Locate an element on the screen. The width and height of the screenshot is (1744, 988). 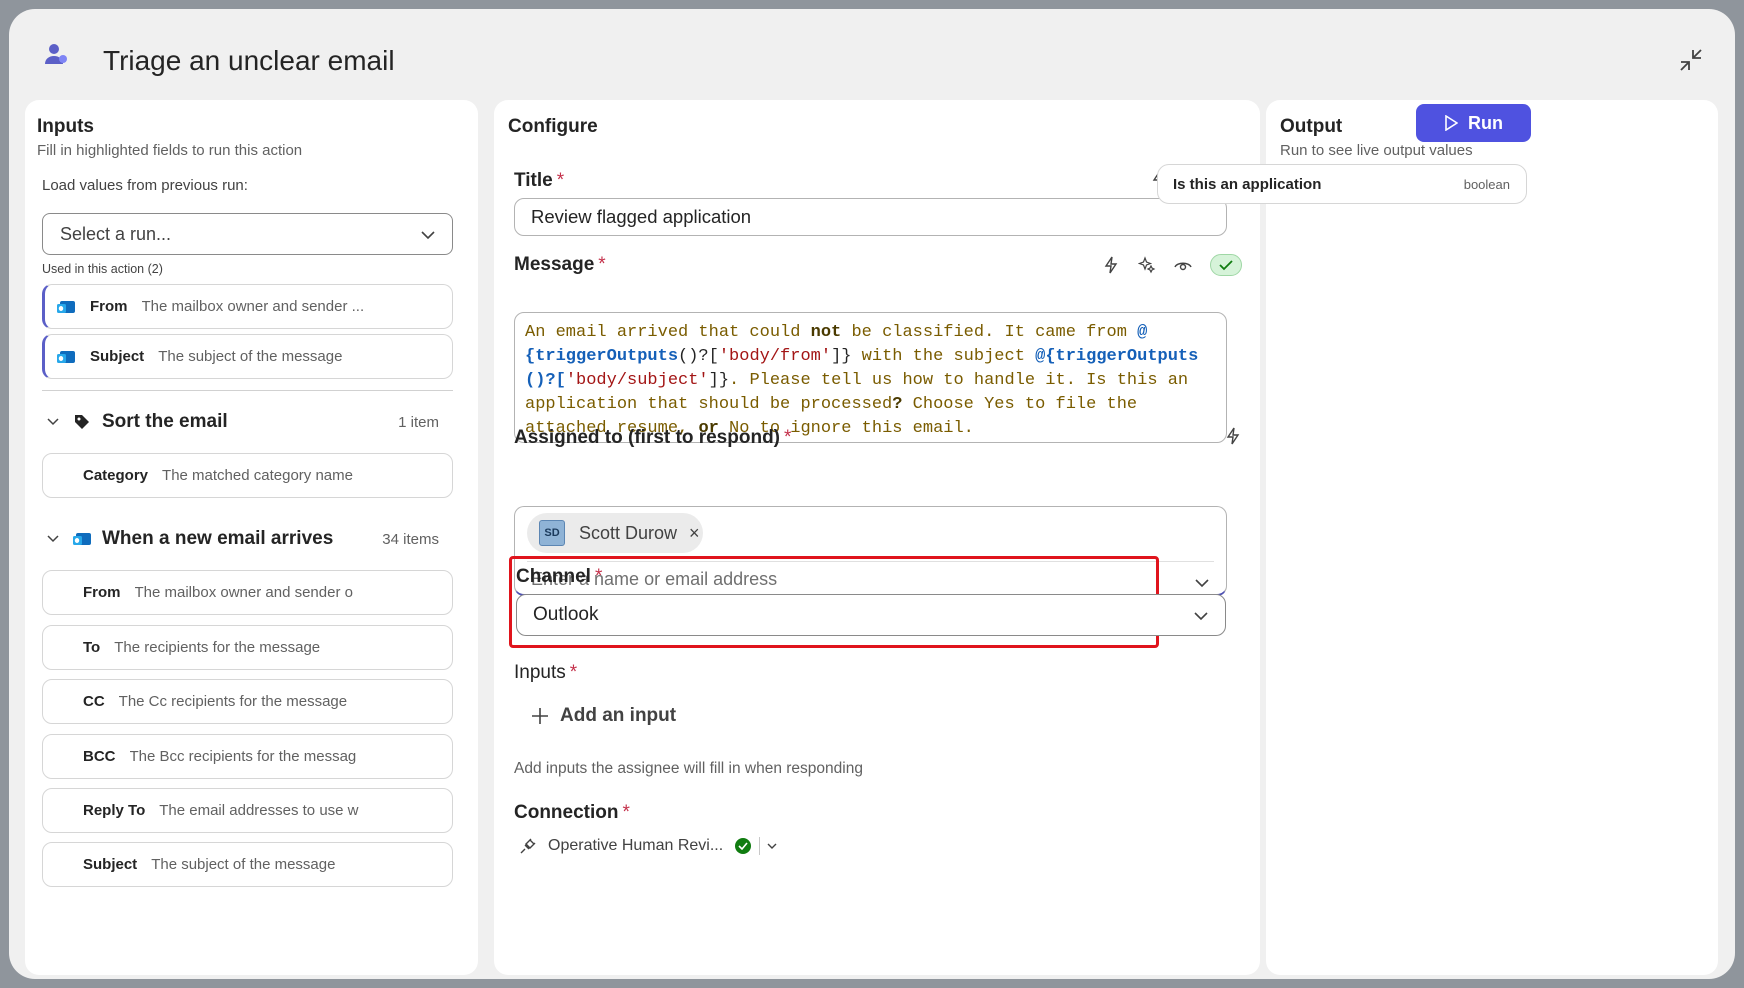
output-name: Is this an application is located at coordinates (1247, 184).